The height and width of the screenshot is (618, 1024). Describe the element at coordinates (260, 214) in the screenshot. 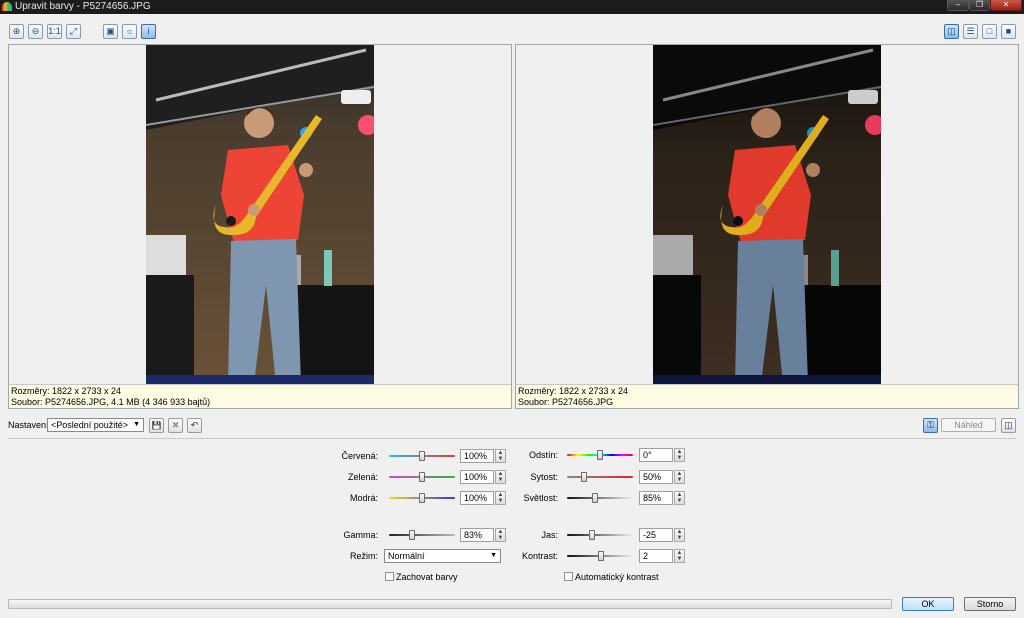

I see `original-photo` at that location.